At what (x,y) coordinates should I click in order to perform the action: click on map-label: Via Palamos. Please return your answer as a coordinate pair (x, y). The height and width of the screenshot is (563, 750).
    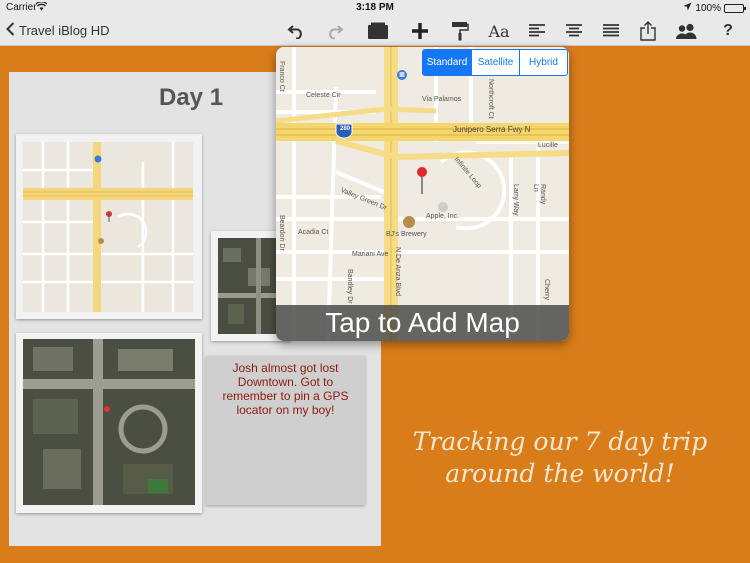
    Looking at the image, I should click on (442, 99).